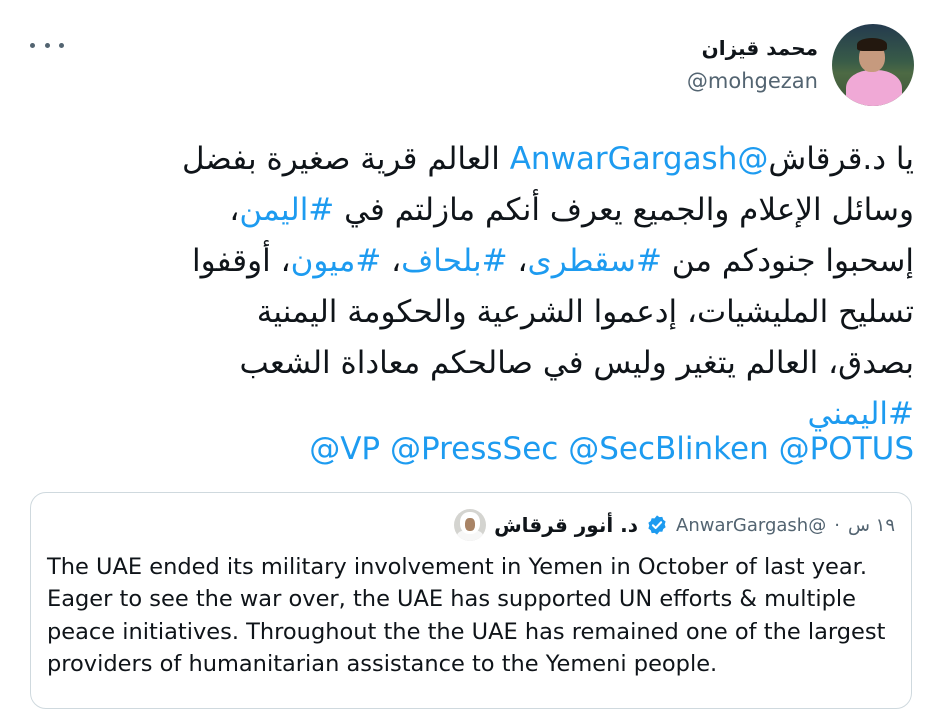 The height and width of the screenshot is (709, 942). What do you see at coordinates (566, 525) in the screenshot?
I see `quoted-author-name: د. أنور قرقاش` at bounding box center [566, 525].